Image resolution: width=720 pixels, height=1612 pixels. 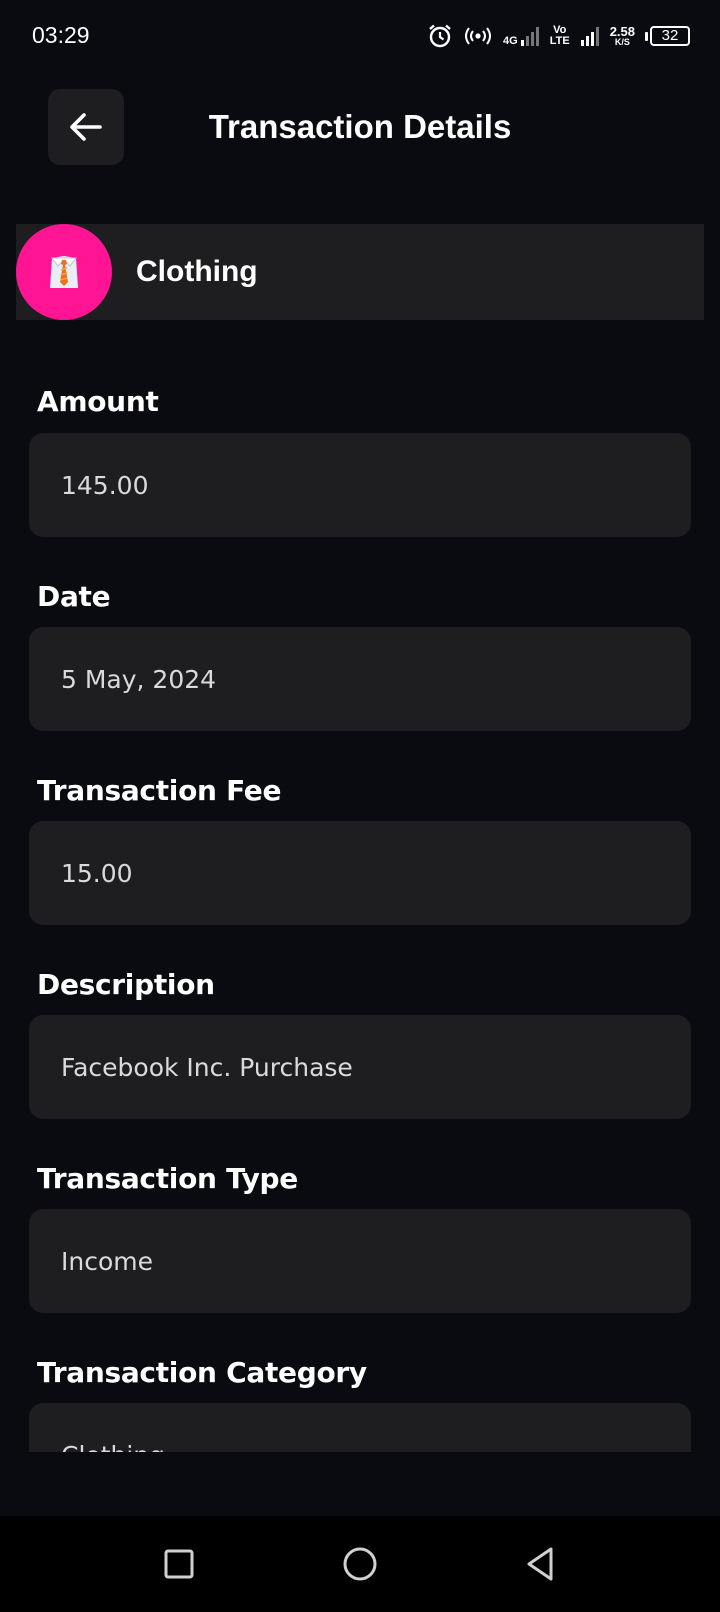 What do you see at coordinates (139, 679) in the screenshot?
I see `date-value: 5 May, 2024` at bounding box center [139, 679].